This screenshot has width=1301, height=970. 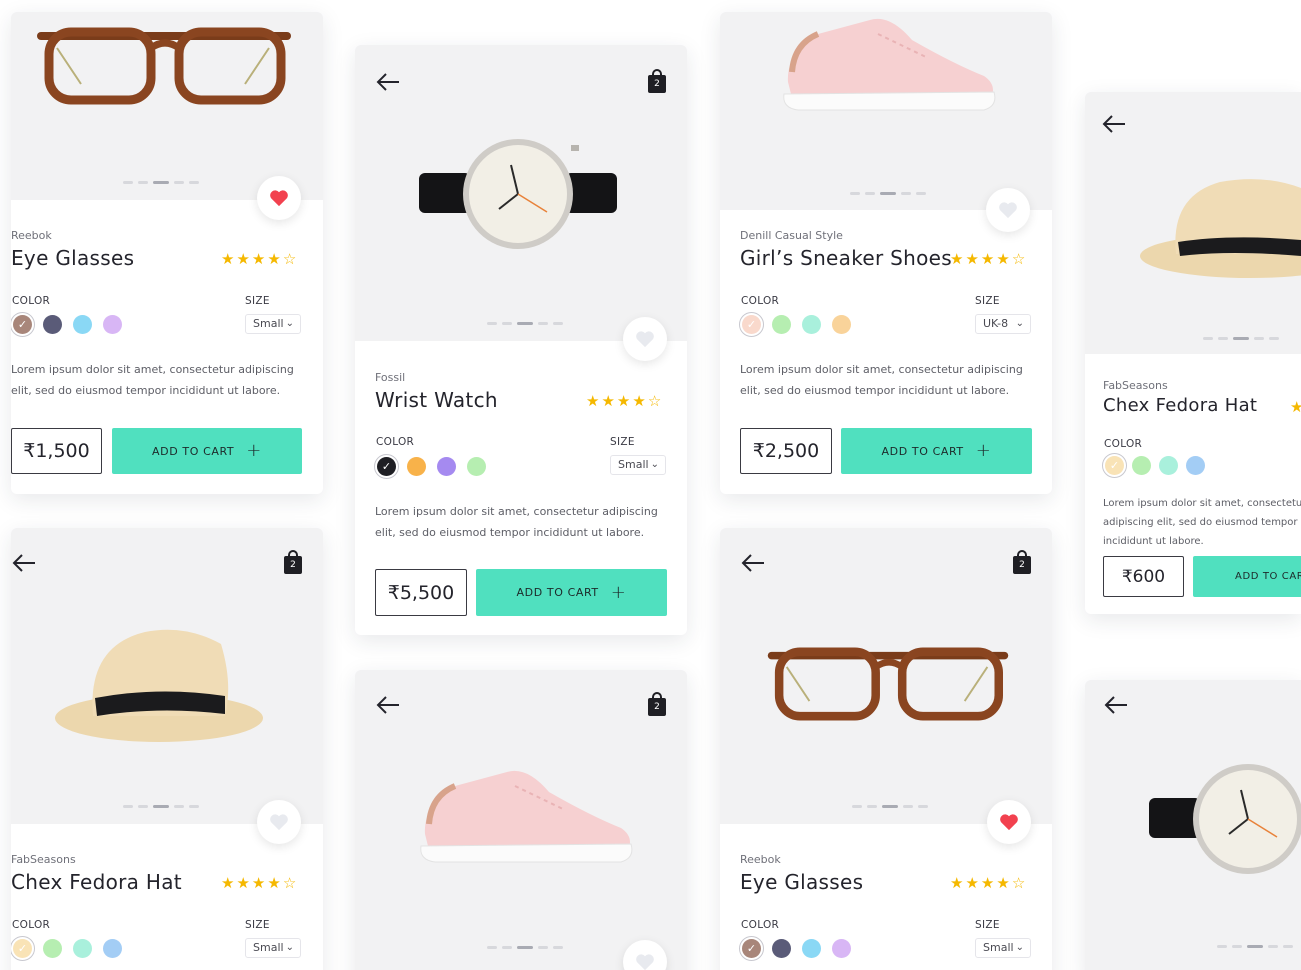 What do you see at coordinates (193, 451) in the screenshot?
I see `add-to-cart-label: ADD TO CART` at bounding box center [193, 451].